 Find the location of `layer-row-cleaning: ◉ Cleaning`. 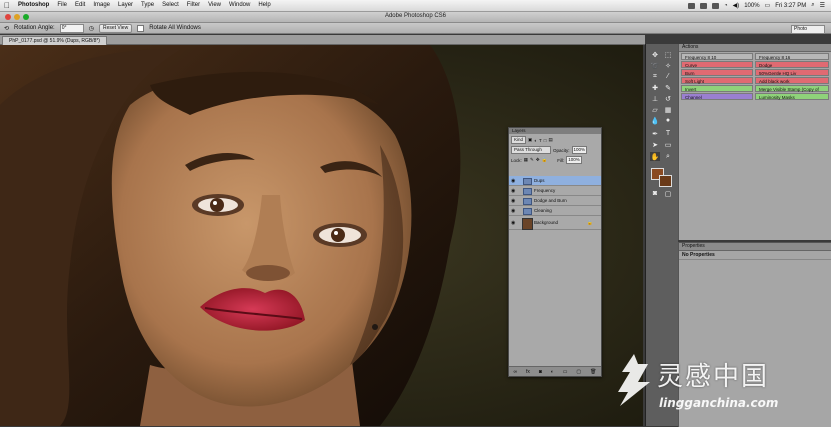

layer-row-cleaning: ◉ Cleaning is located at coordinates (555, 211).